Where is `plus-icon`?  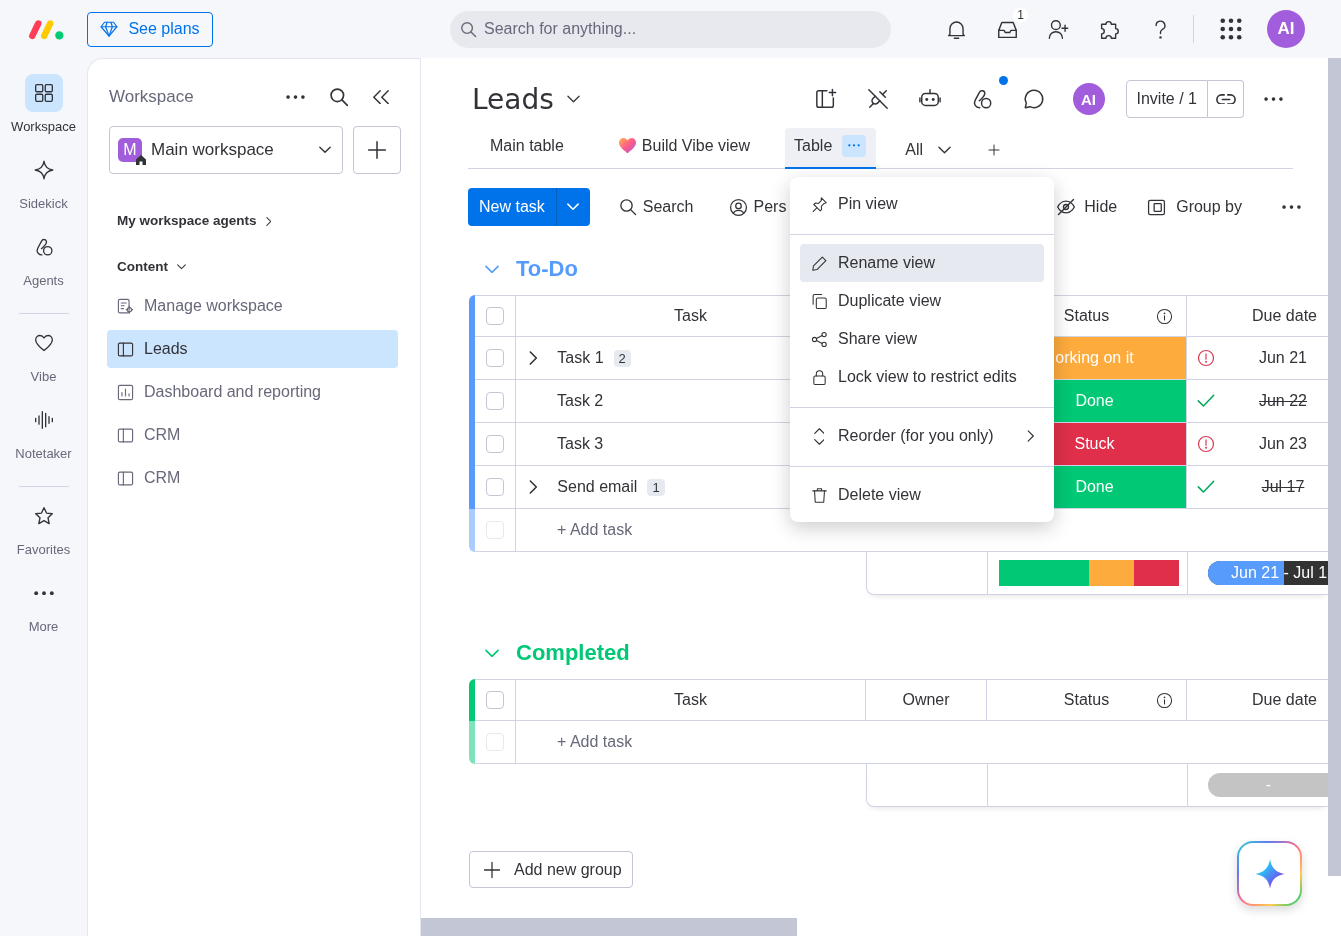
plus-icon is located at coordinates (994, 149).